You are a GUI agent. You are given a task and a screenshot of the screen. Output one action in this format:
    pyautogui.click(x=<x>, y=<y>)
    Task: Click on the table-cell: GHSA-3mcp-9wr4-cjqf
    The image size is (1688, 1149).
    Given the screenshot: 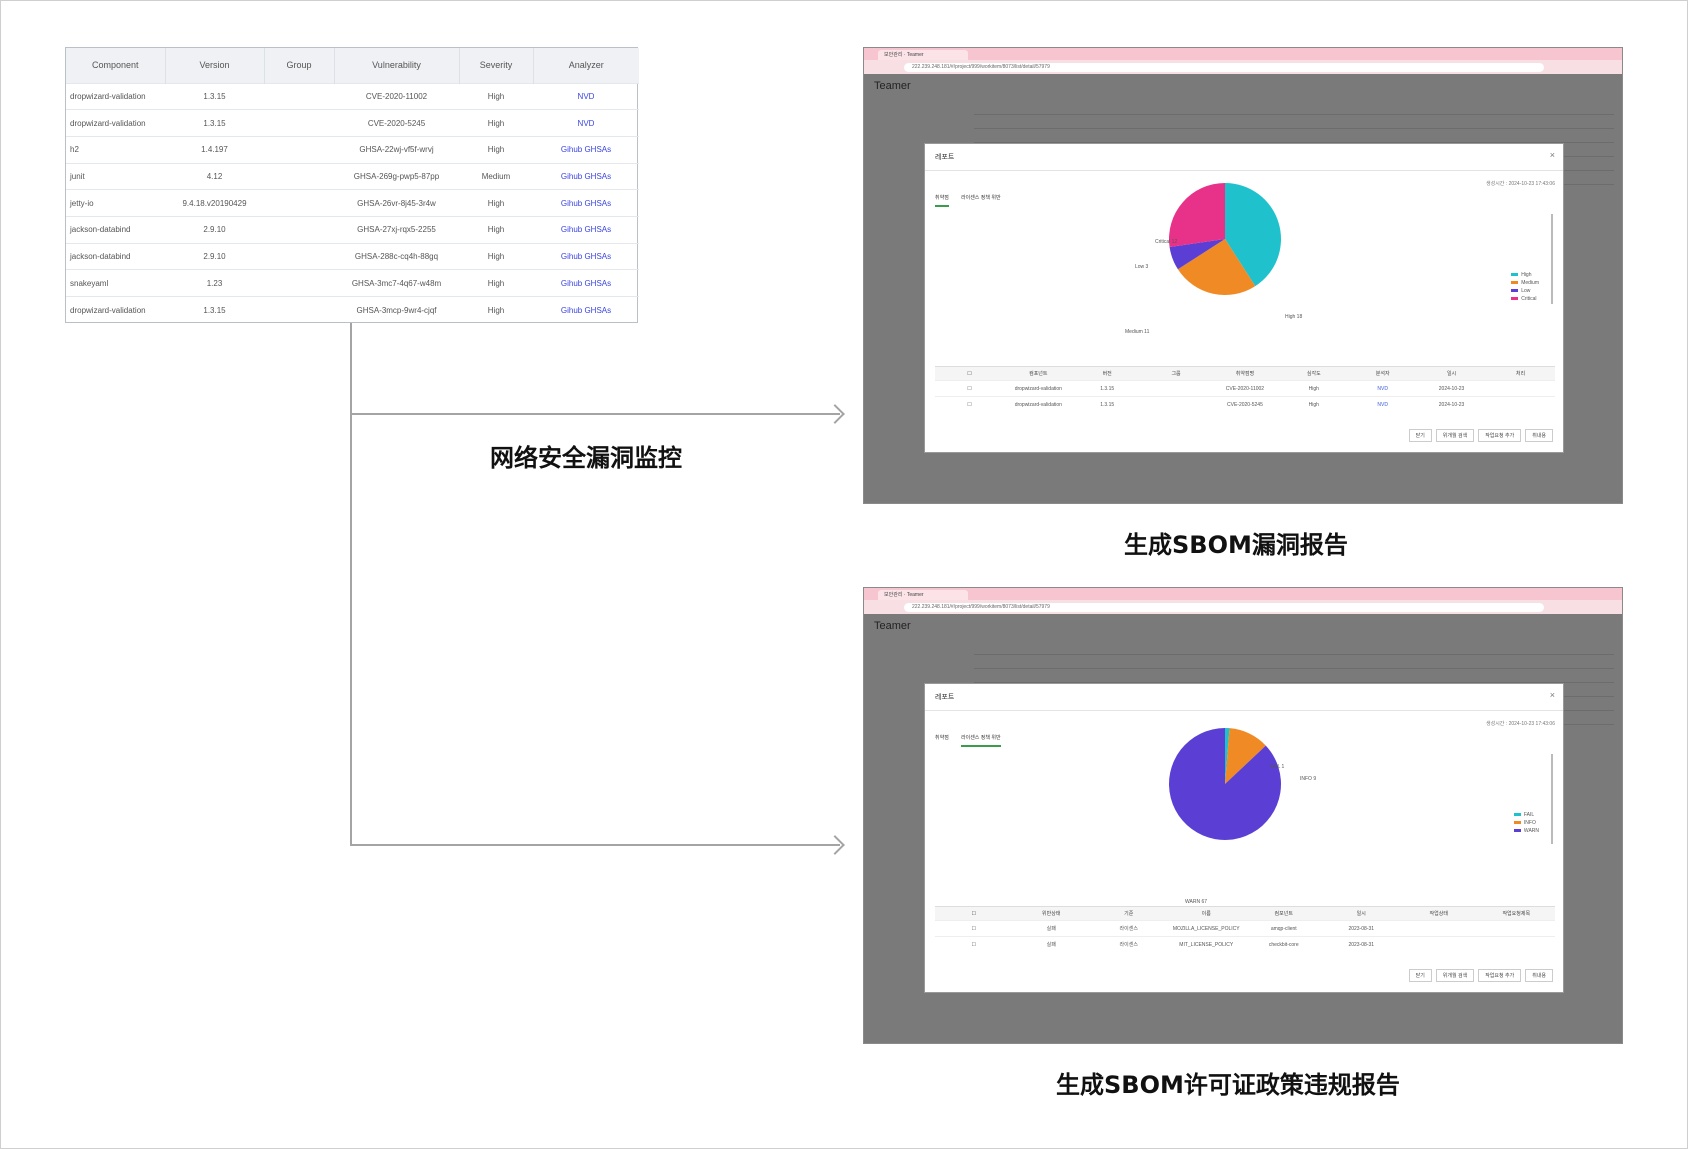 What is the action you would take?
    pyautogui.click(x=396, y=310)
    